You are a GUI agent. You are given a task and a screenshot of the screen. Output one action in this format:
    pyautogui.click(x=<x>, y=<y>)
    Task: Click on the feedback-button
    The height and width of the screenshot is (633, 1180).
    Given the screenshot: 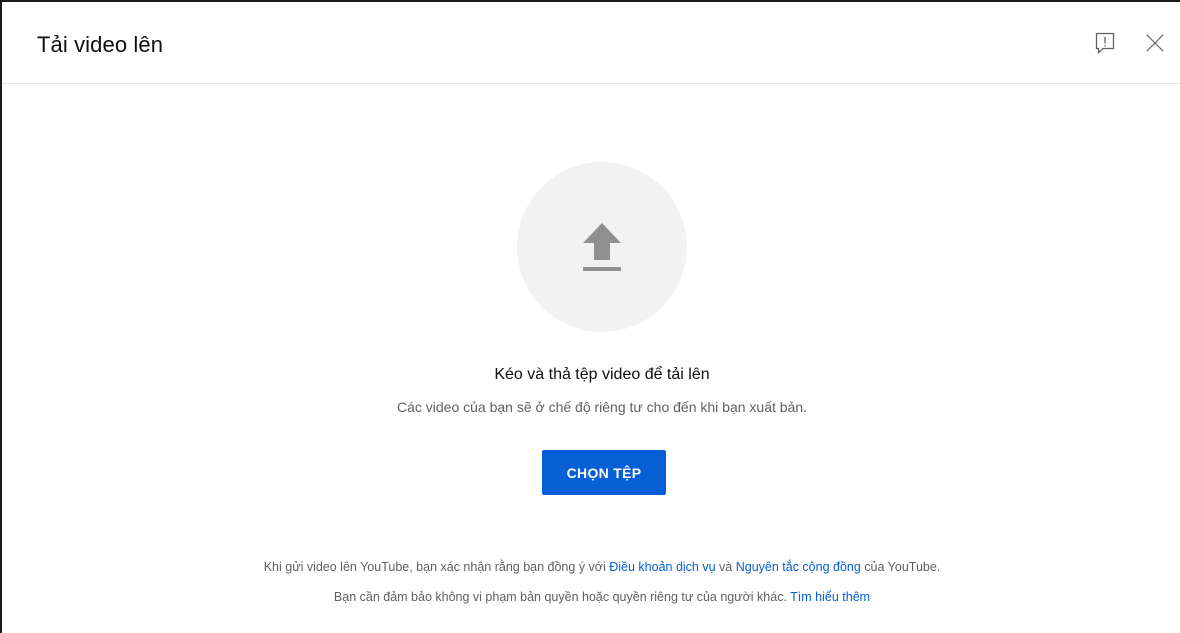 What is the action you would take?
    pyautogui.click(x=1105, y=45)
    